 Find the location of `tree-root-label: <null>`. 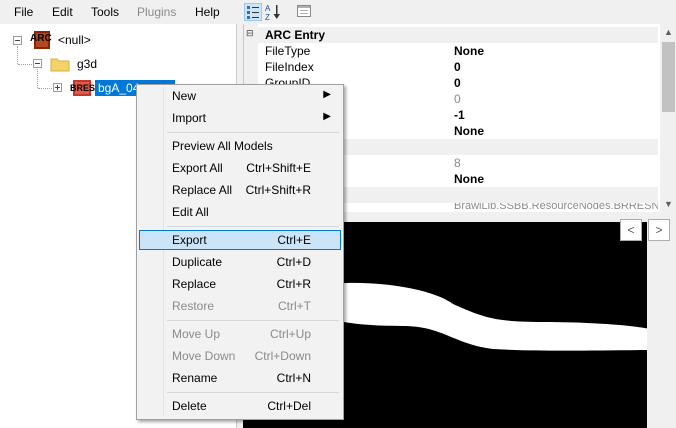

tree-root-label: <null> is located at coordinates (74, 40).